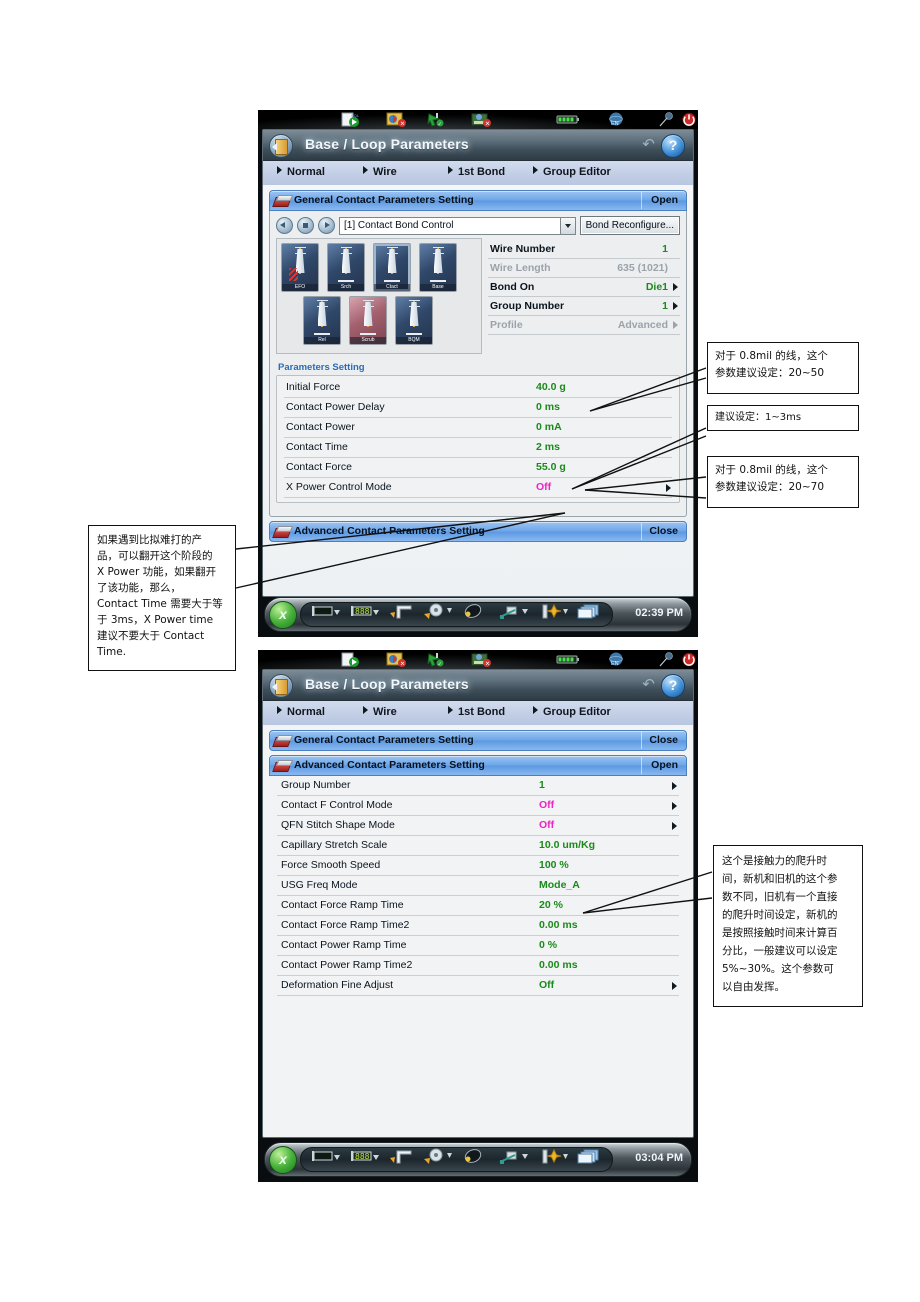 The height and width of the screenshot is (1302, 920). I want to click on param-row-group-number: Group Number 1, so click(478, 786).